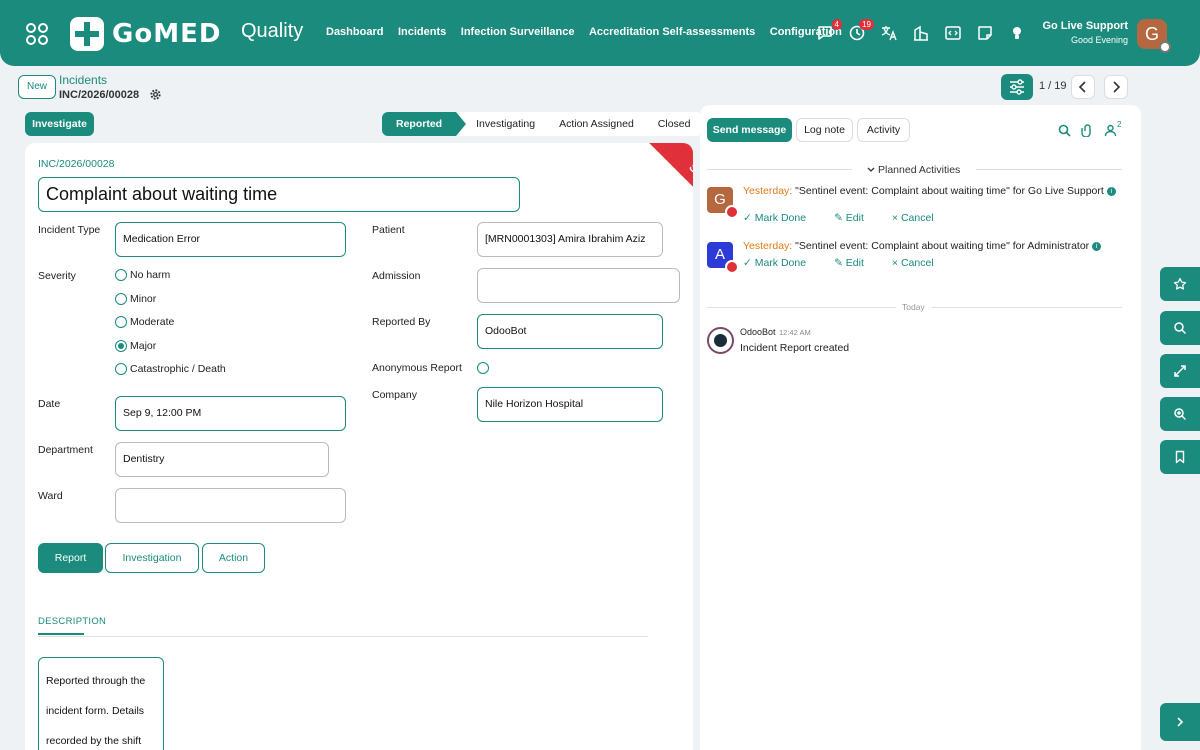 The width and height of the screenshot is (1200, 750). What do you see at coordinates (152, 558) in the screenshot?
I see `tab-investigation: Investigation` at bounding box center [152, 558].